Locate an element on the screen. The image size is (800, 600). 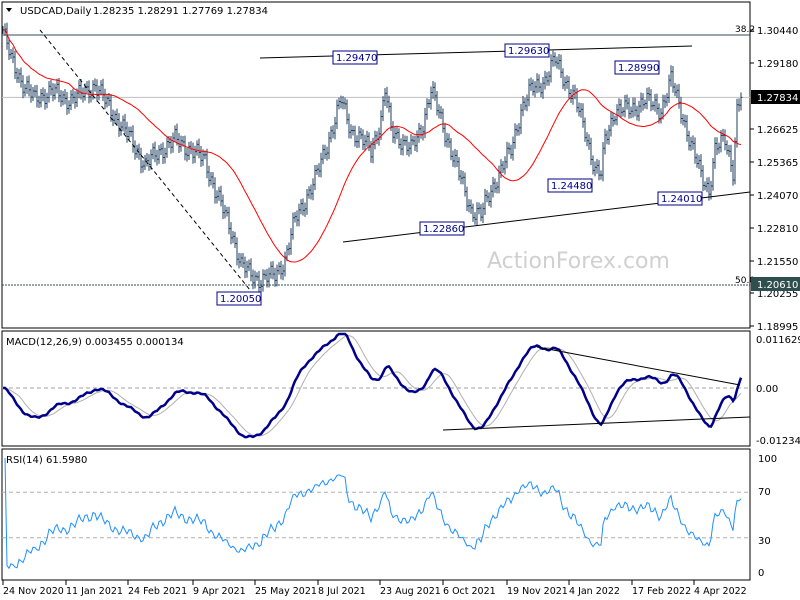
annotation-label: 1.24480 is located at coordinates (571, 186).